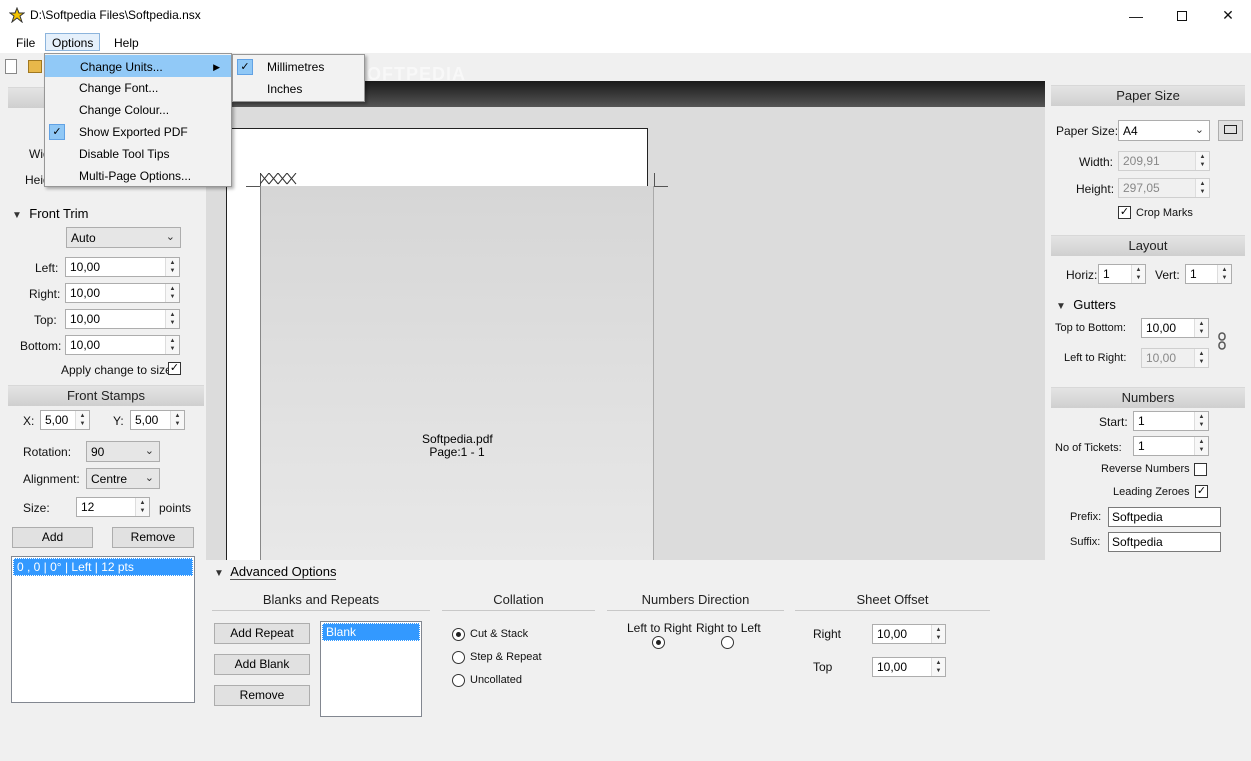 Image resolution: width=1251 pixels, height=761 pixels. I want to click on new-file-icon, so click(11, 66).